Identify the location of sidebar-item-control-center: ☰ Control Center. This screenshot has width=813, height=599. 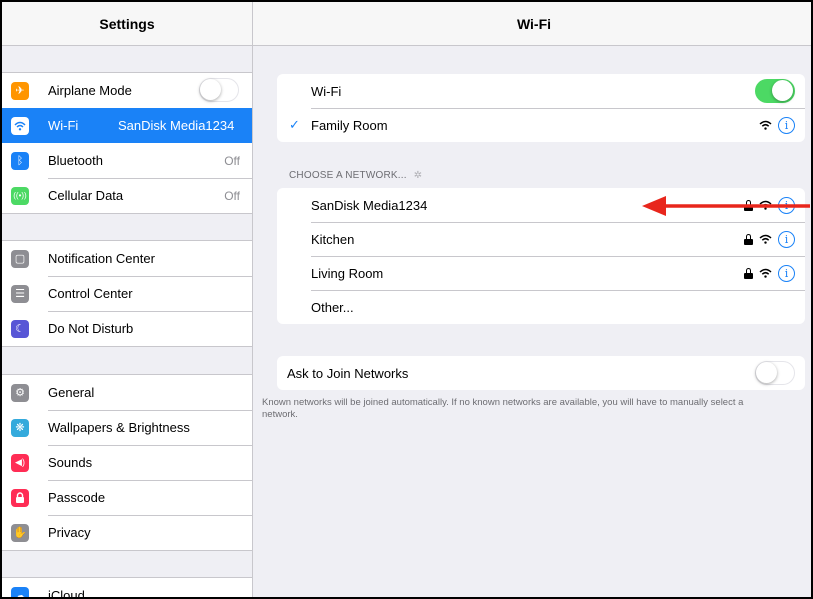
(127, 293).